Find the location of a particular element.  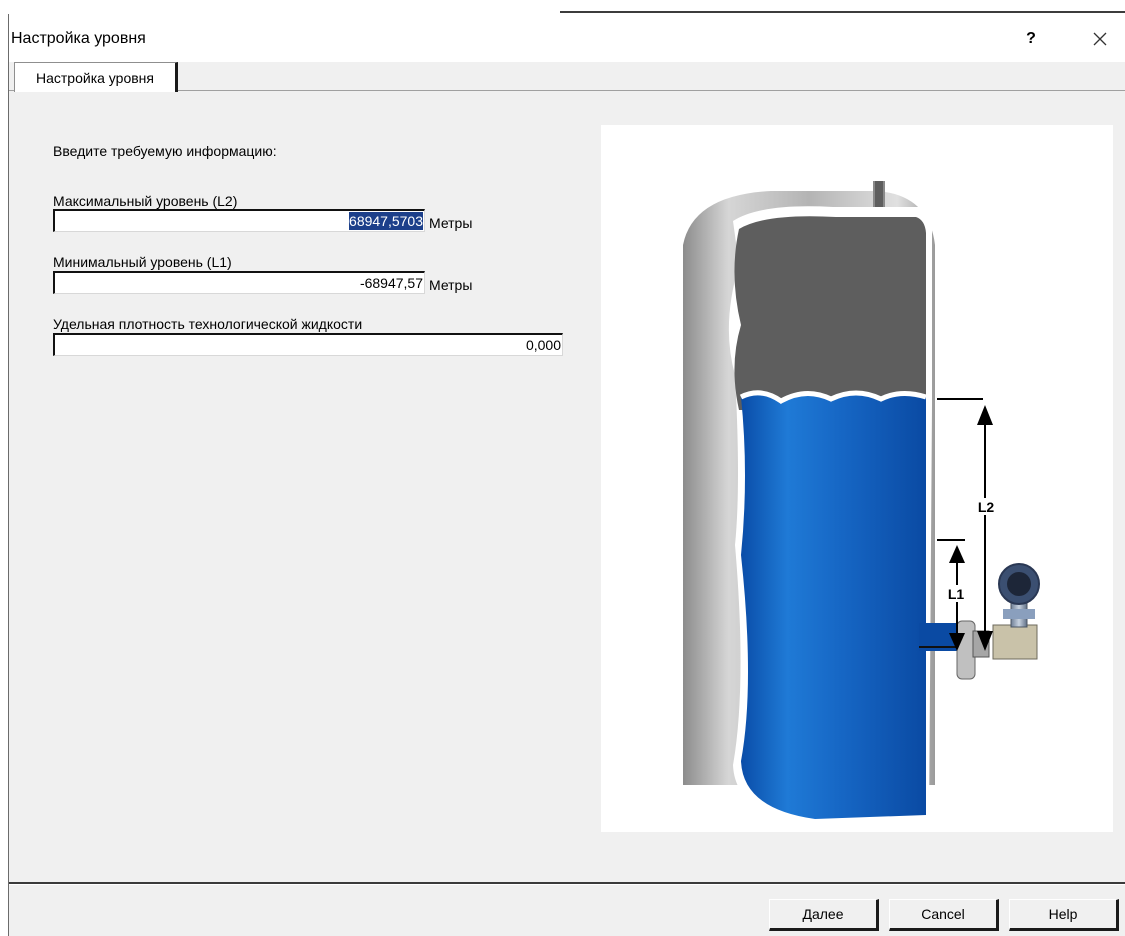

instruction-text: Введите требуемую информацию: is located at coordinates (165, 151).